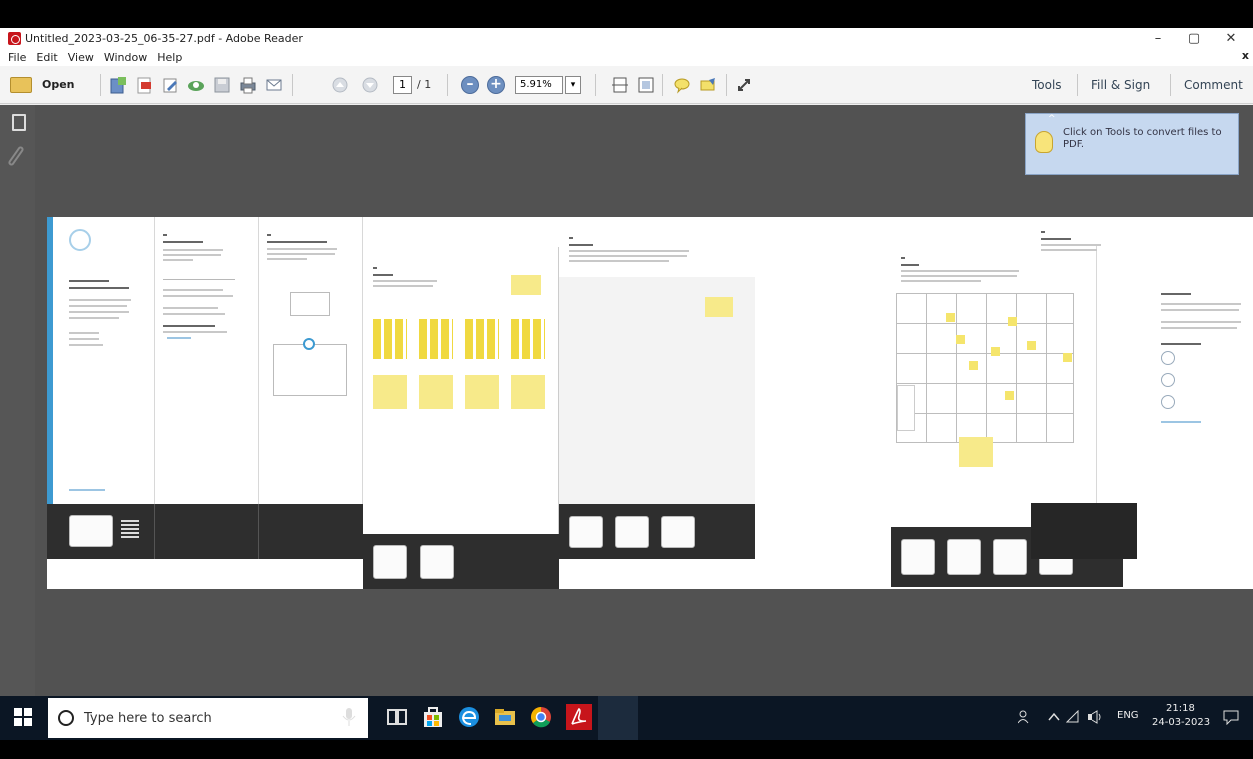 This screenshot has height=759, width=1253. What do you see at coordinates (541, 717) in the screenshot?
I see `chrome-browser-icon` at bounding box center [541, 717].